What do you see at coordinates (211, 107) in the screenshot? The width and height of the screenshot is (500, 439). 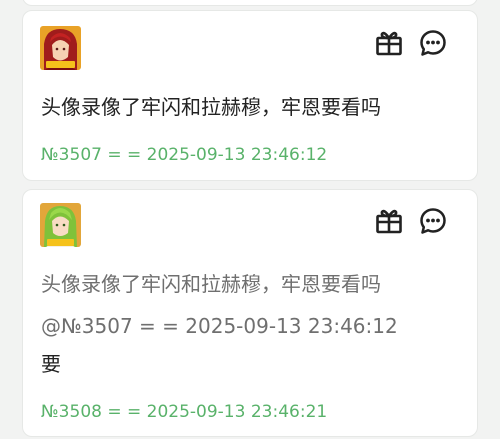 I see `post-body: 头像录像了牢闪和拉赫穆，牢恩要看吗` at bounding box center [211, 107].